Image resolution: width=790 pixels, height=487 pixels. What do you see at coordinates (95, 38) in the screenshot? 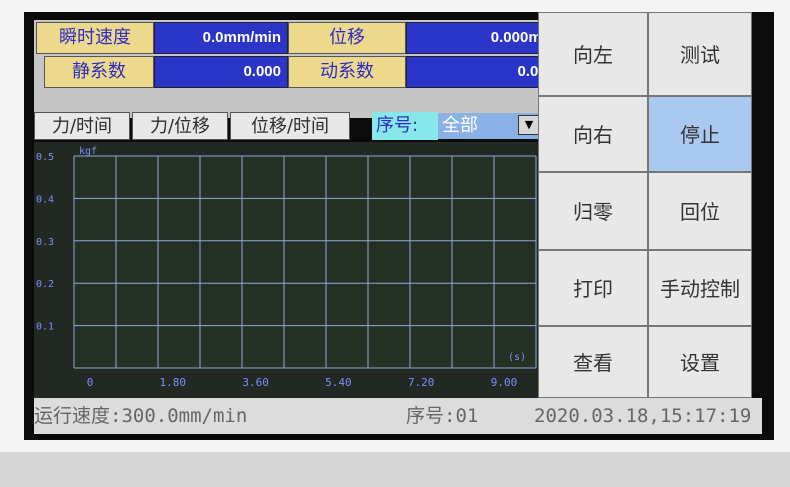
I see `instant-speed-label: 瞬时速度` at bounding box center [95, 38].